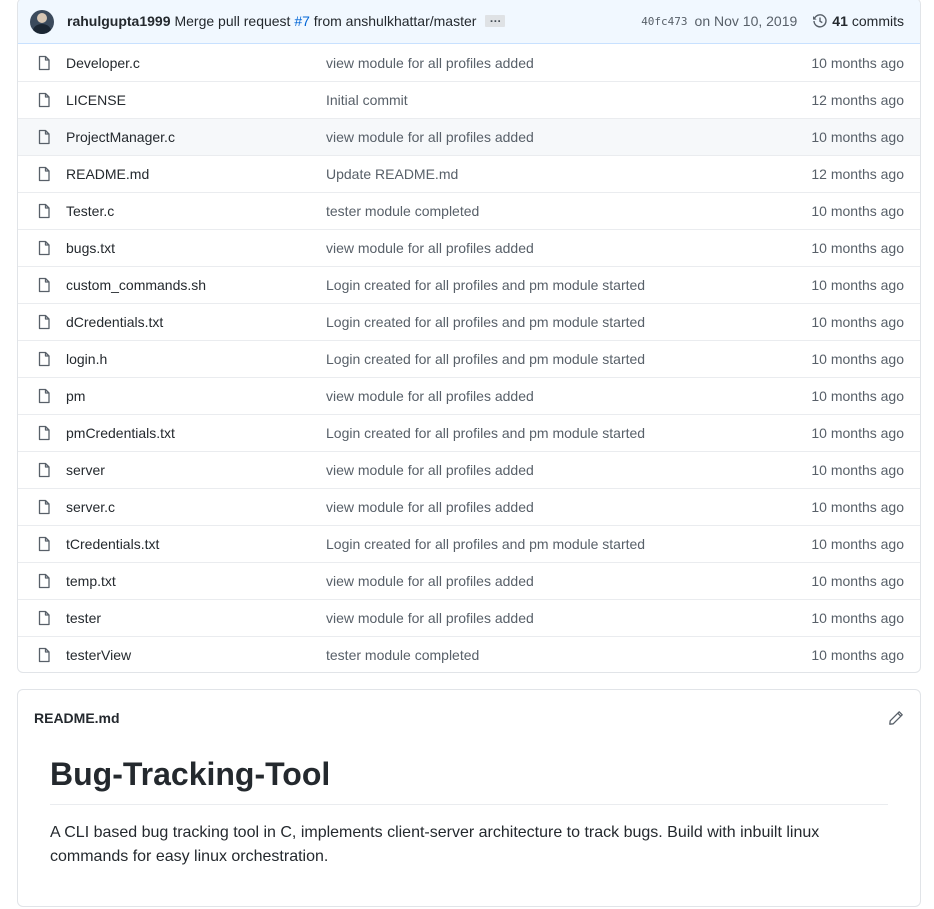 This screenshot has height=909, width=934. Describe the element at coordinates (196, 137) in the screenshot. I see `file-name-link: ProjectManager.c` at that location.